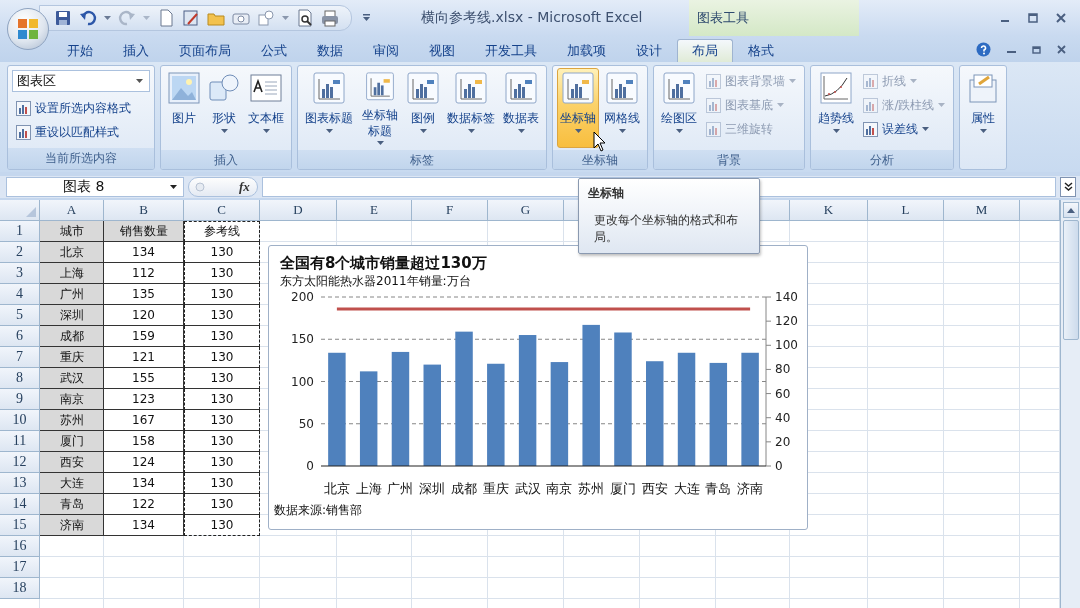  What do you see at coordinates (600, 159) in the screenshot?
I see `group-label: 坐标轴` at bounding box center [600, 159].